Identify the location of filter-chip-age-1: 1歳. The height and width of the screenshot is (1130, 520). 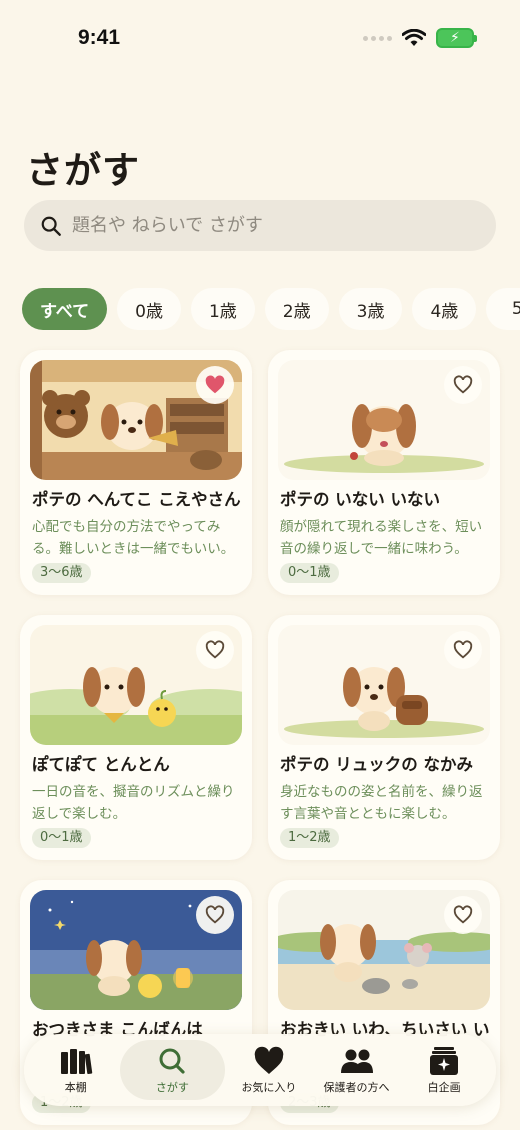
(222, 309).